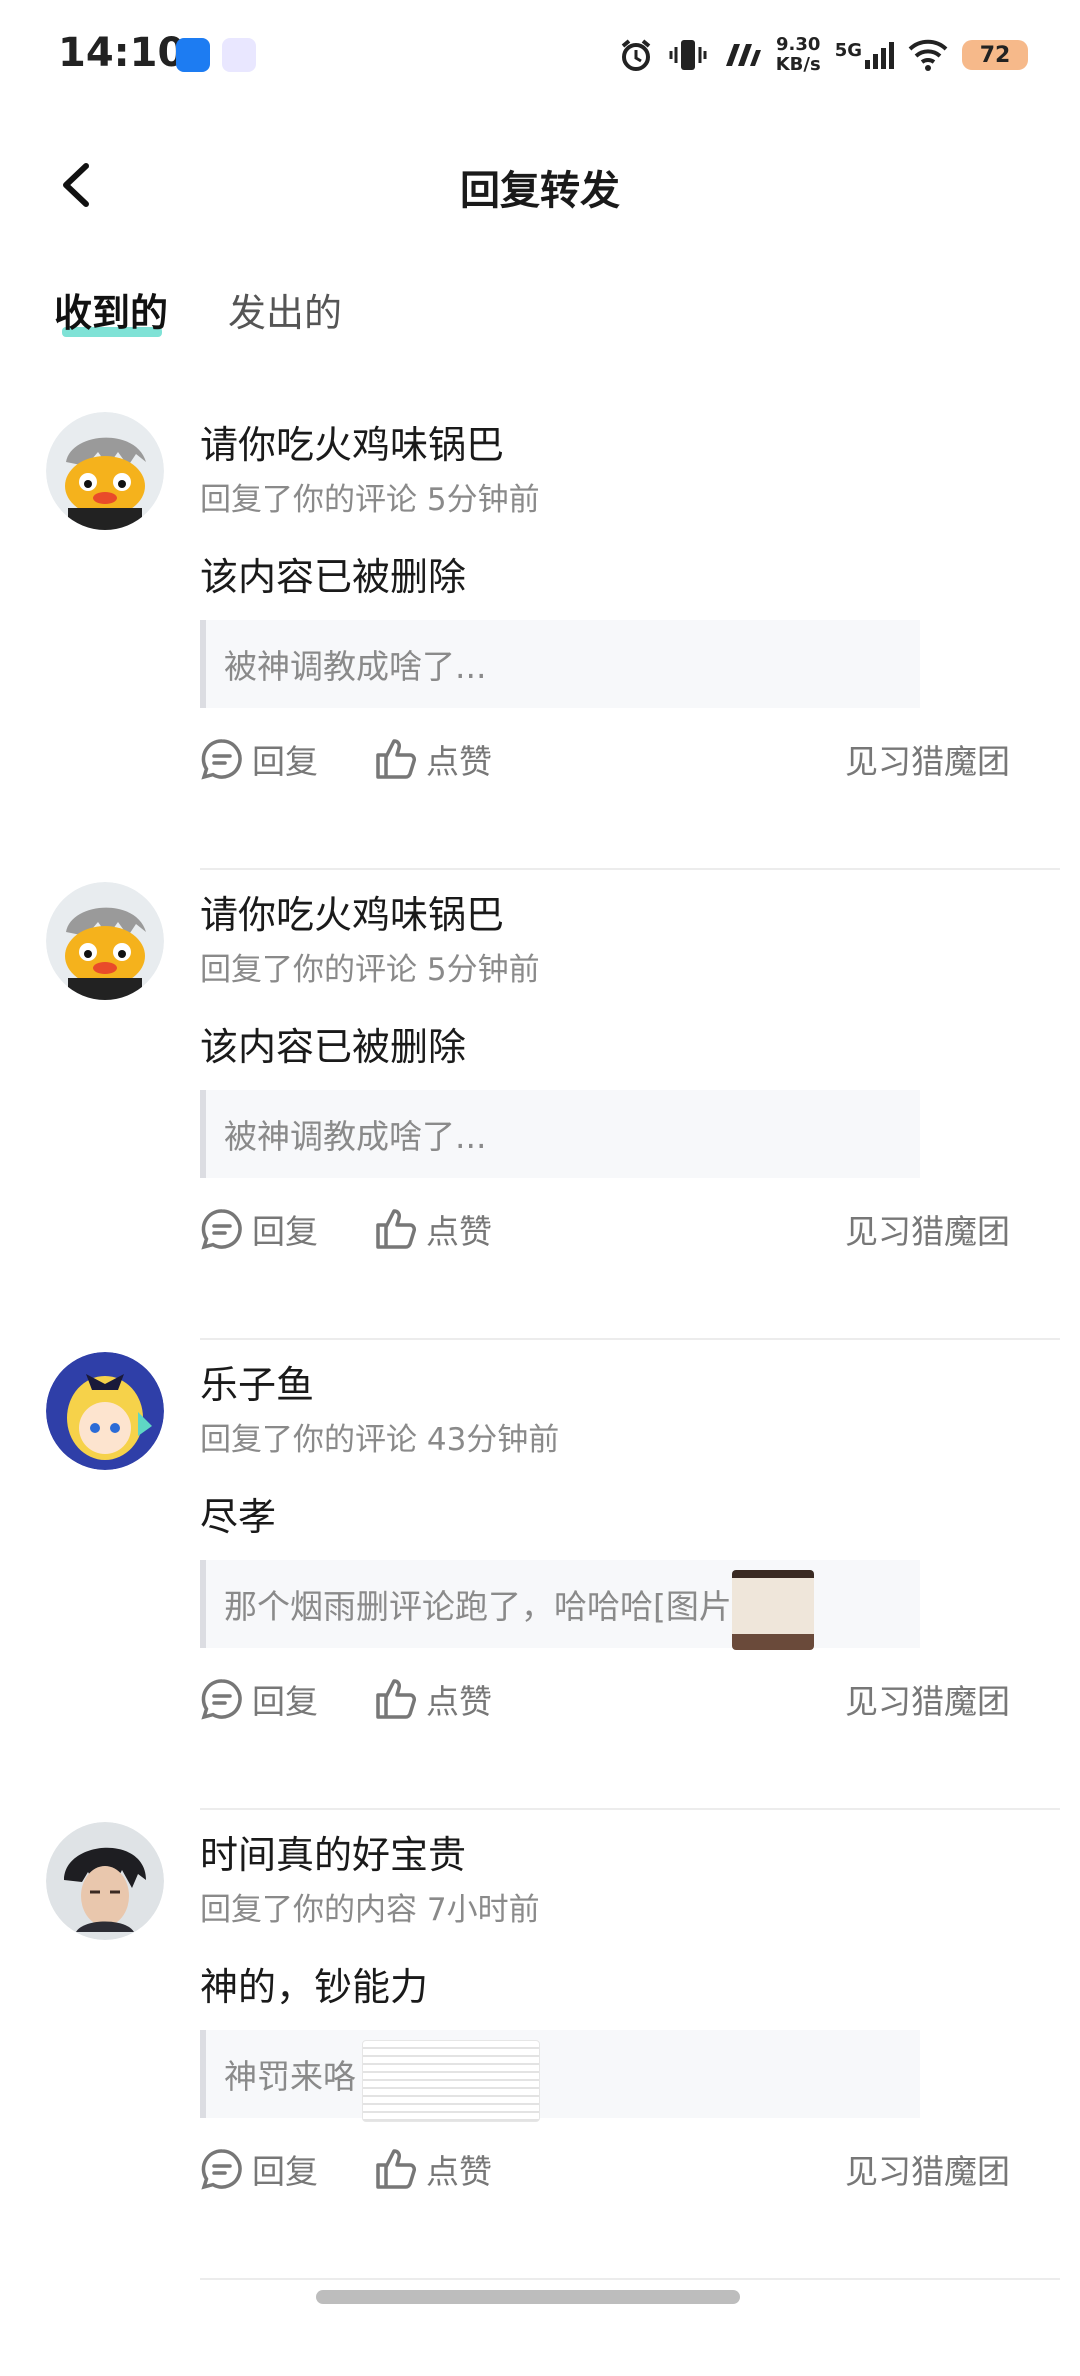 The height and width of the screenshot is (2376, 1080). What do you see at coordinates (370, 1910) in the screenshot?
I see `reply-meta: 回复了你的内容 7小时前` at bounding box center [370, 1910].